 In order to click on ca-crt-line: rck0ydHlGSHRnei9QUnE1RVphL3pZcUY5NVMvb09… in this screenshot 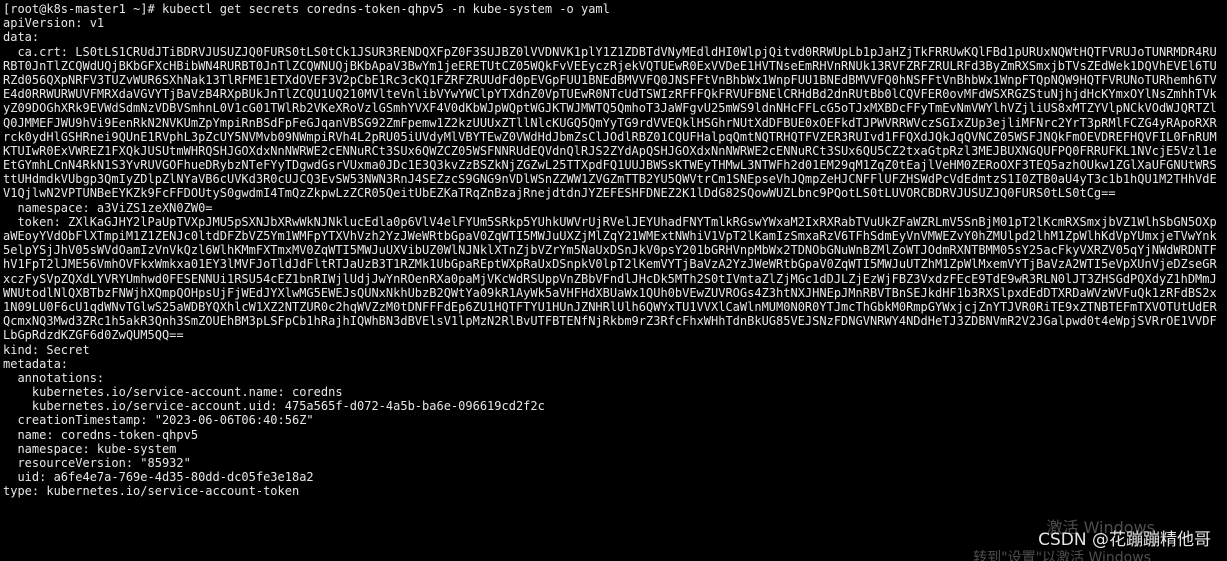, I will do `click(610, 136)`.